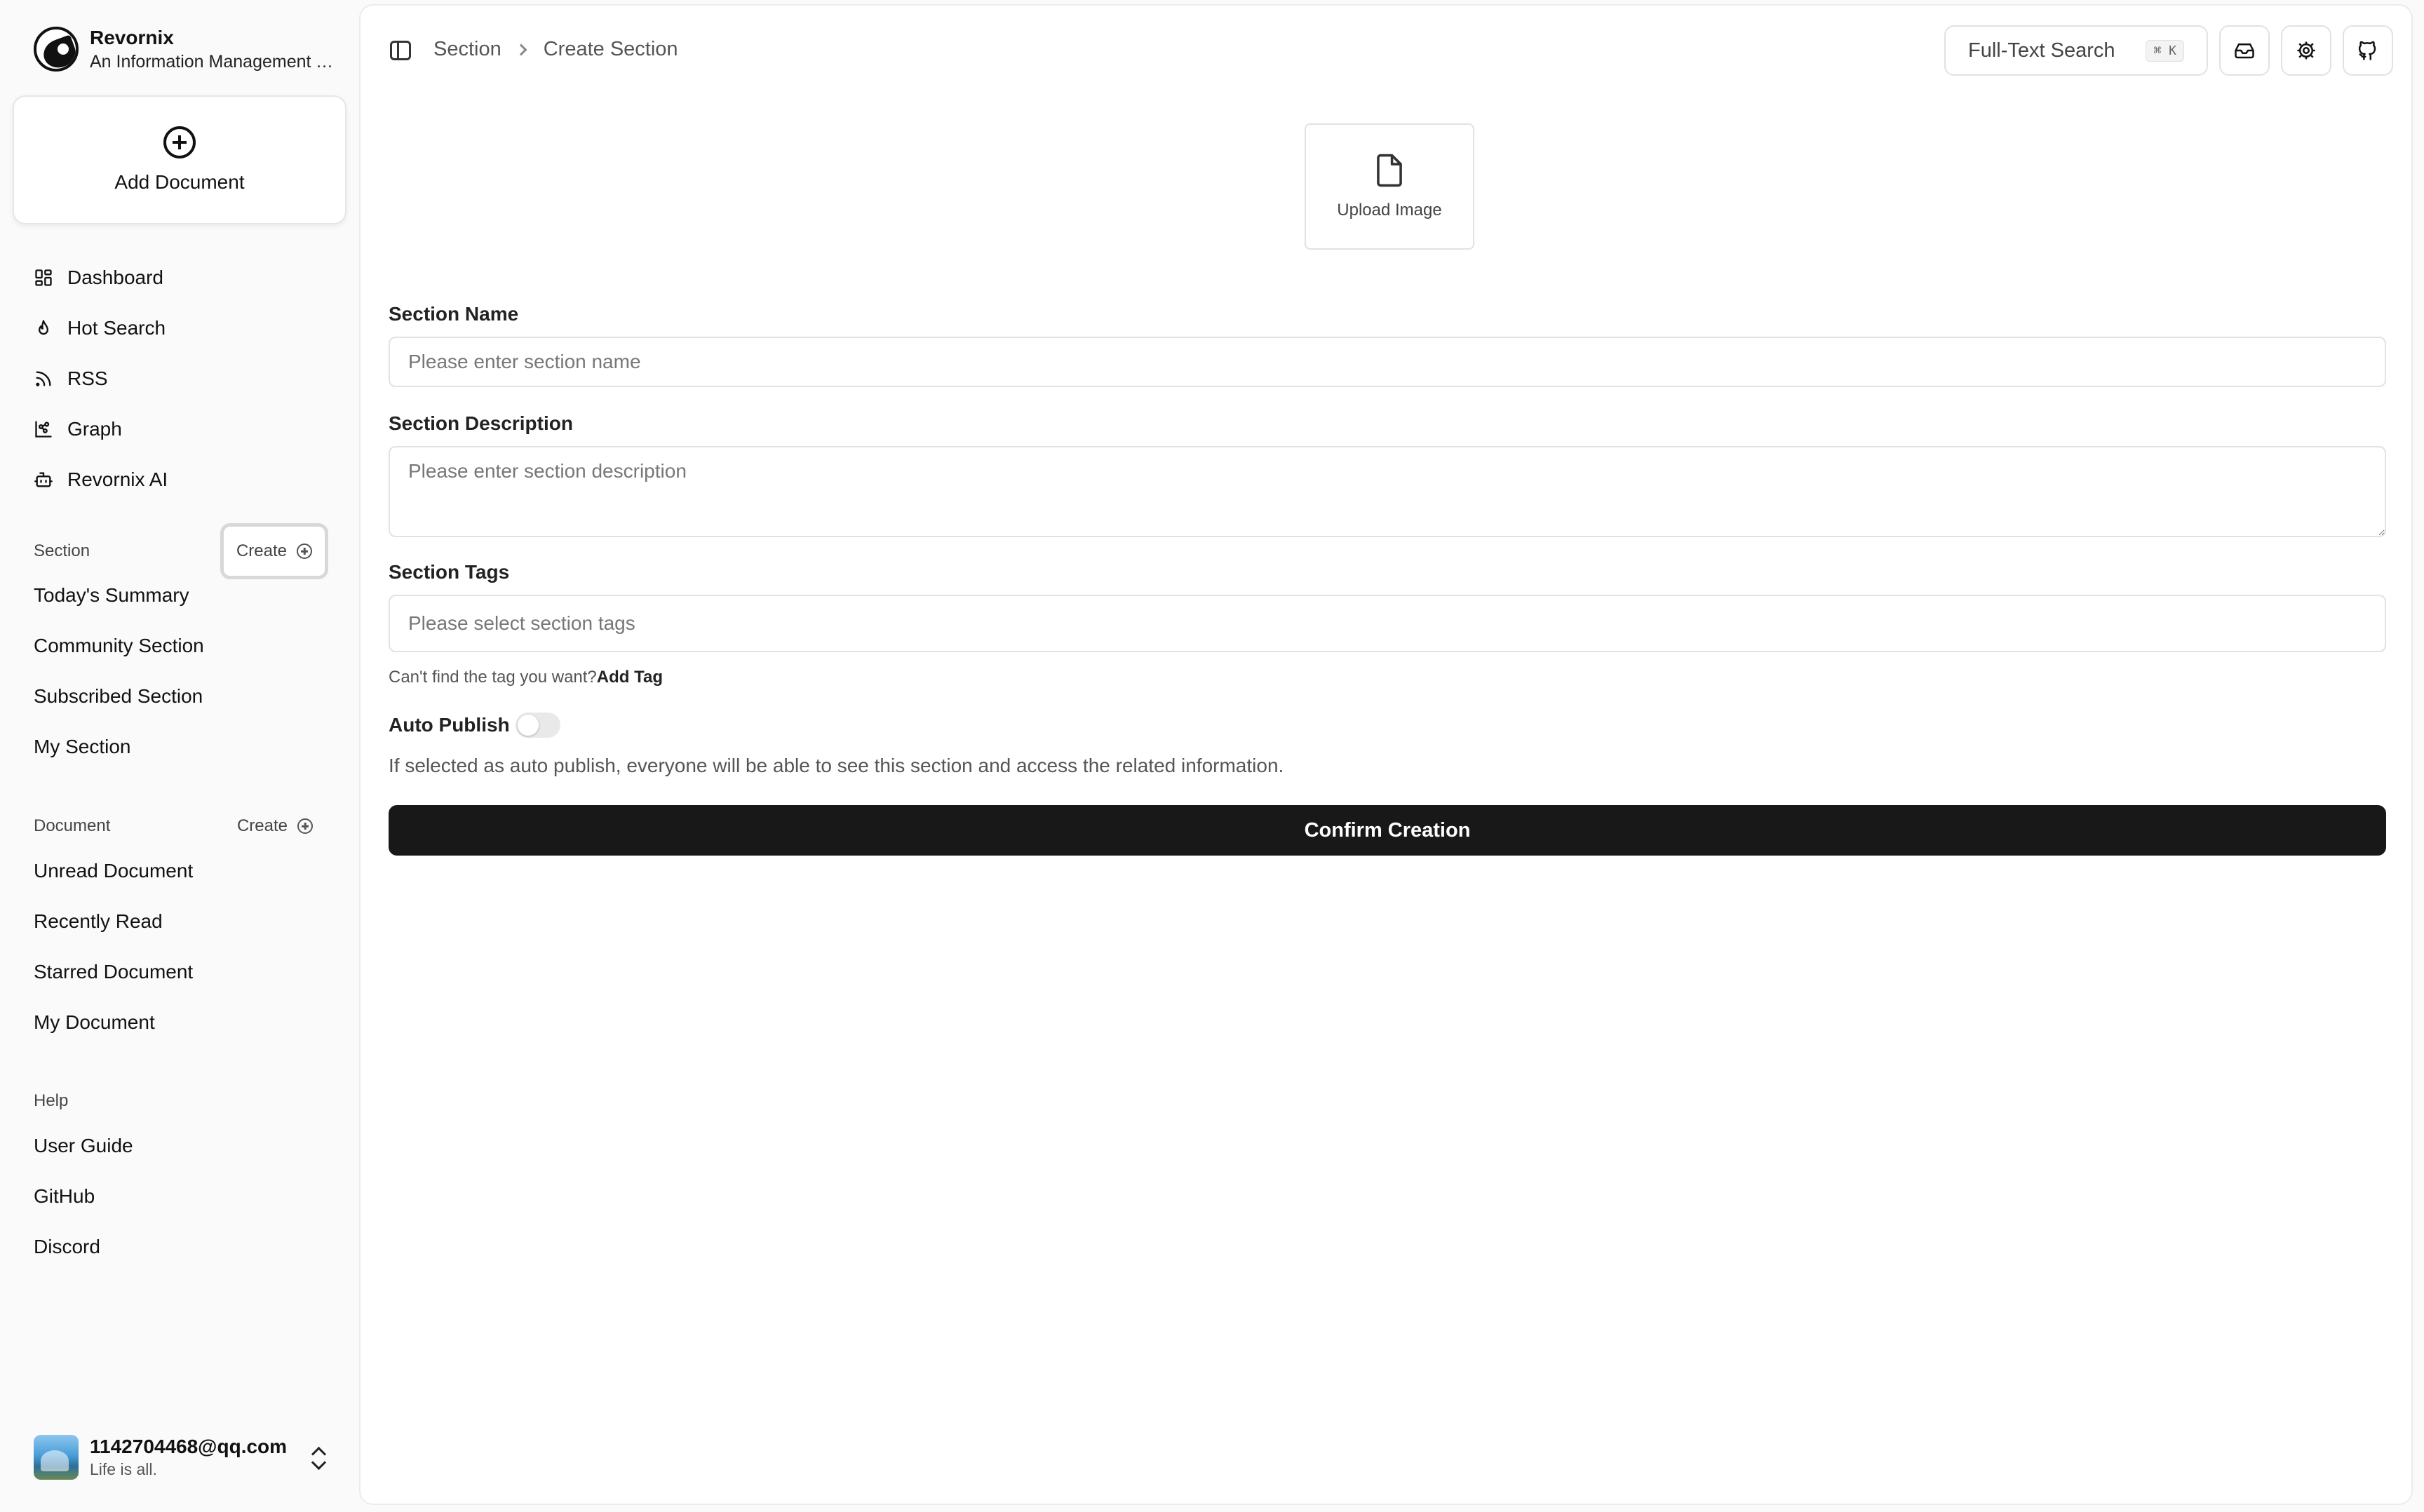 This screenshot has height=1512, width=2424. I want to click on section-description-input, so click(1387, 491).